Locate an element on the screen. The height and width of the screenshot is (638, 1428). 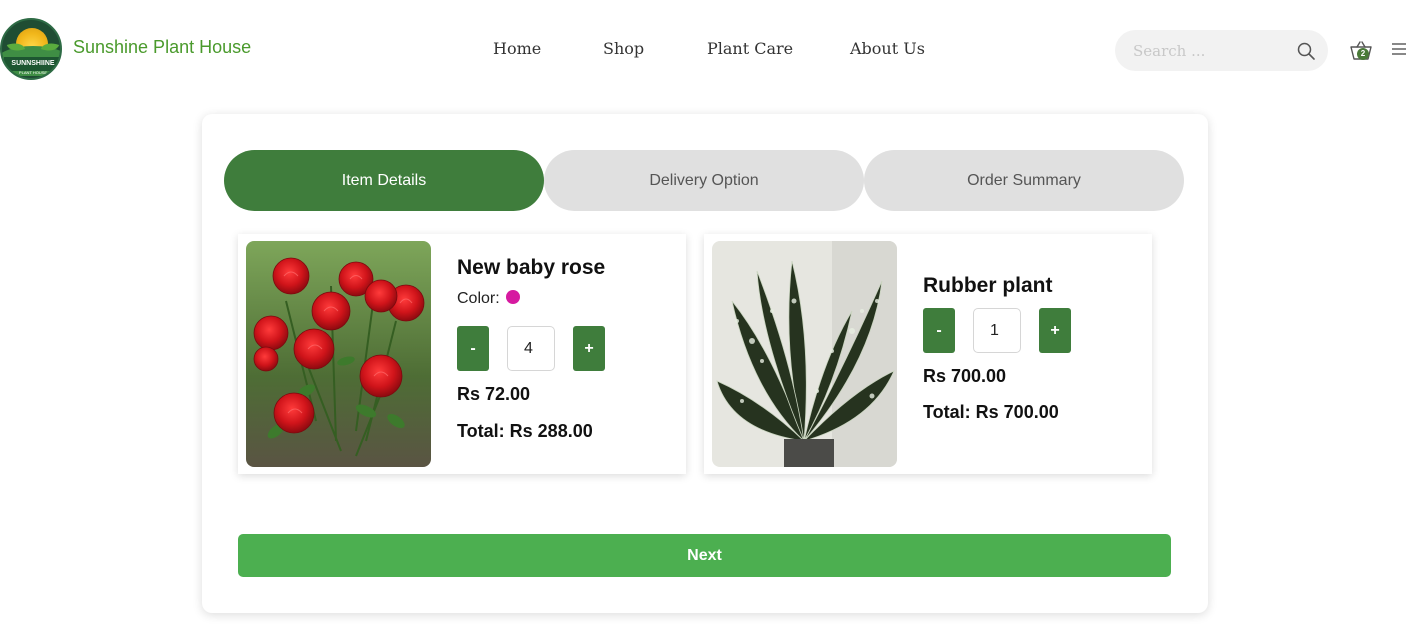
tab-delivery-option: Delivery Option is located at coordinates (704, 180).